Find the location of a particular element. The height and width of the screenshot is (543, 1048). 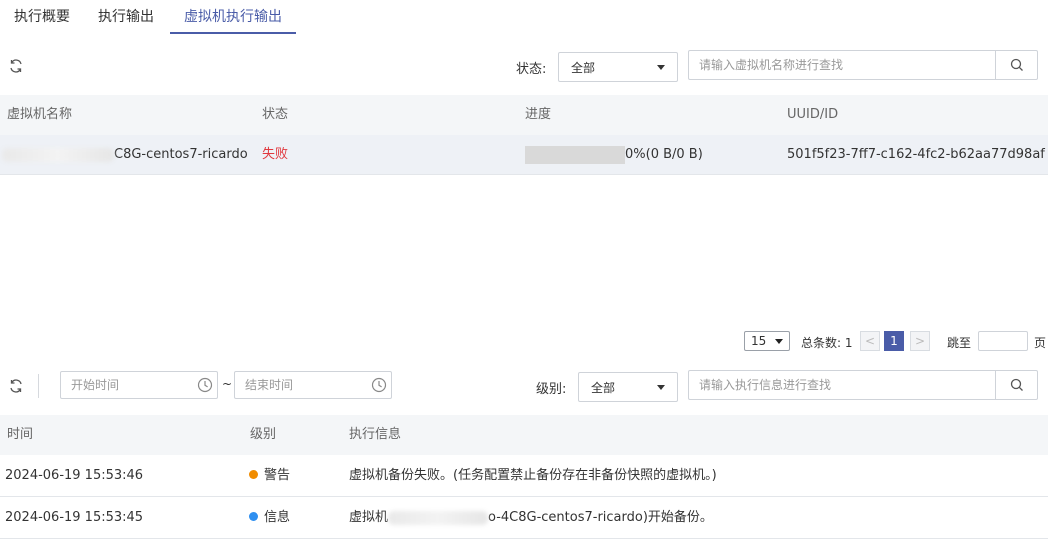

start-time-input is located at coordinates (132, 385).